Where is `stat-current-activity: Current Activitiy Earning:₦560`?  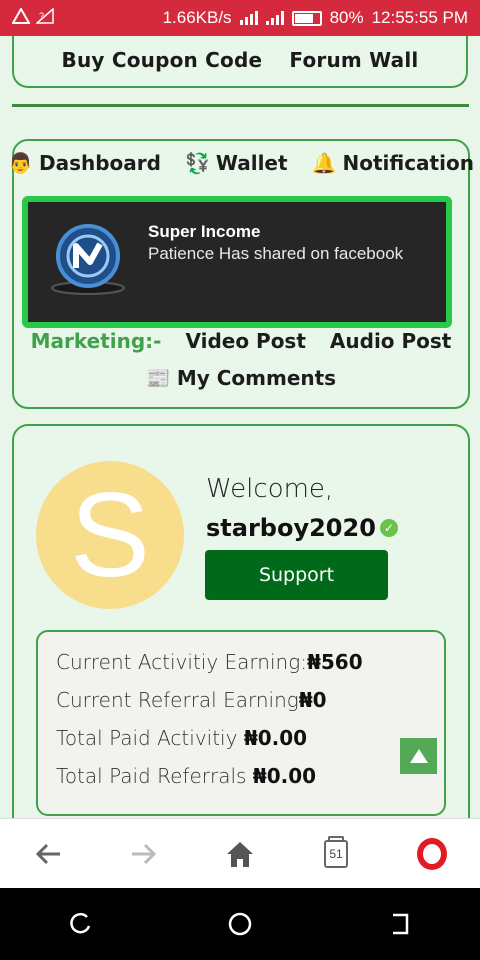
stat-current-activity: Current Activitiy Earning:₦560 is located at coordinates (209, 662).